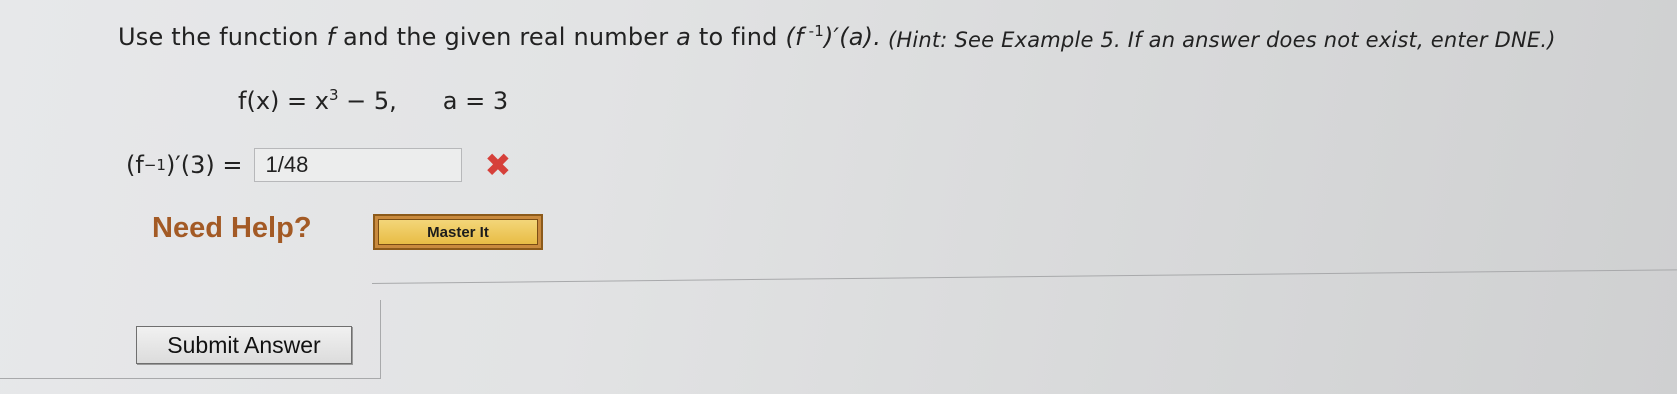 This screenshot has height=394, width=1677. What do you see at coordinates (331, 37) in the screenshot?
I see `question-f: f` at bounding box center [331, 37].